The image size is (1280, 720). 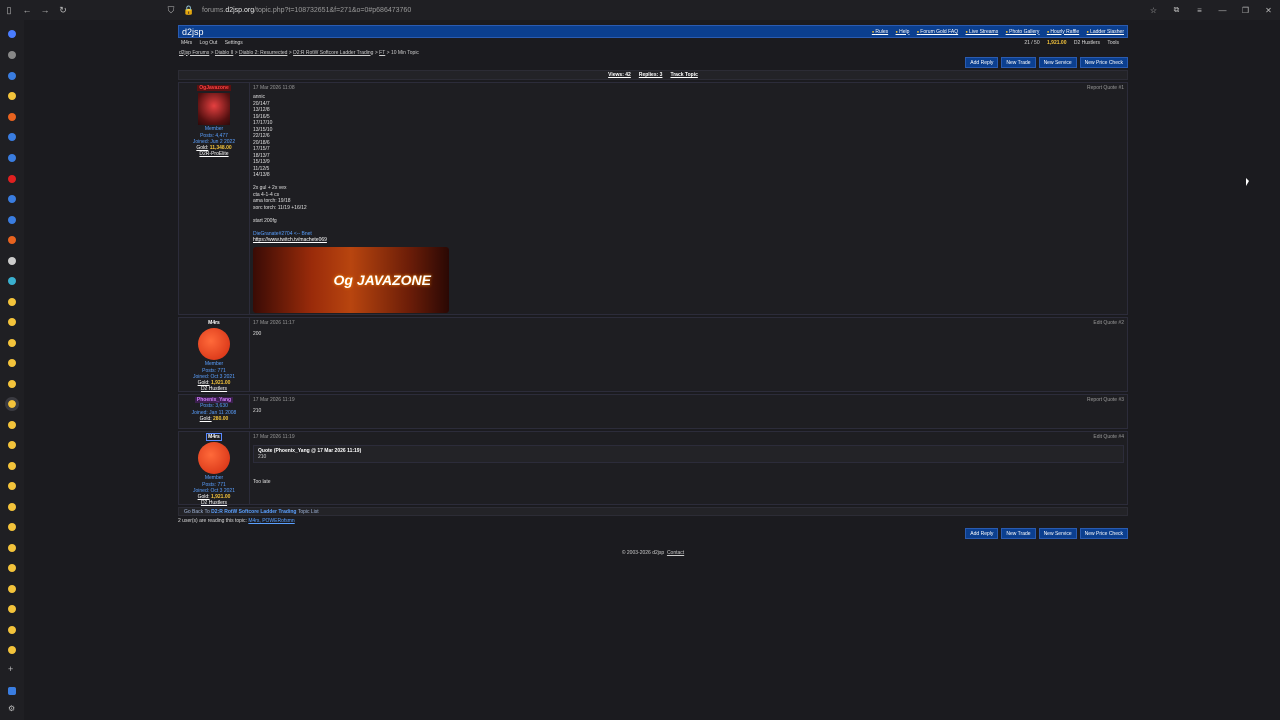 What do you see at coordinates (12, 404) in the screenshot?
I see `sidebar-app-icon-active` at bounding box center [12, 404].